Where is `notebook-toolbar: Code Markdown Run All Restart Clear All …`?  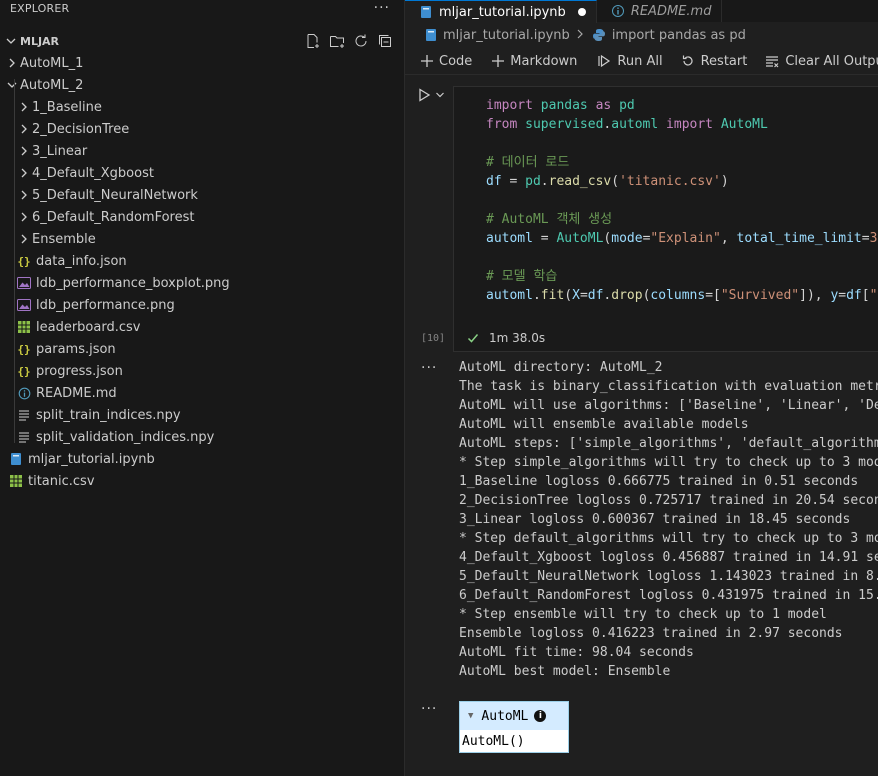
notebook-toolbar: Code Markdown Run All Restart Clear All … is located at coordinates (641, 61).